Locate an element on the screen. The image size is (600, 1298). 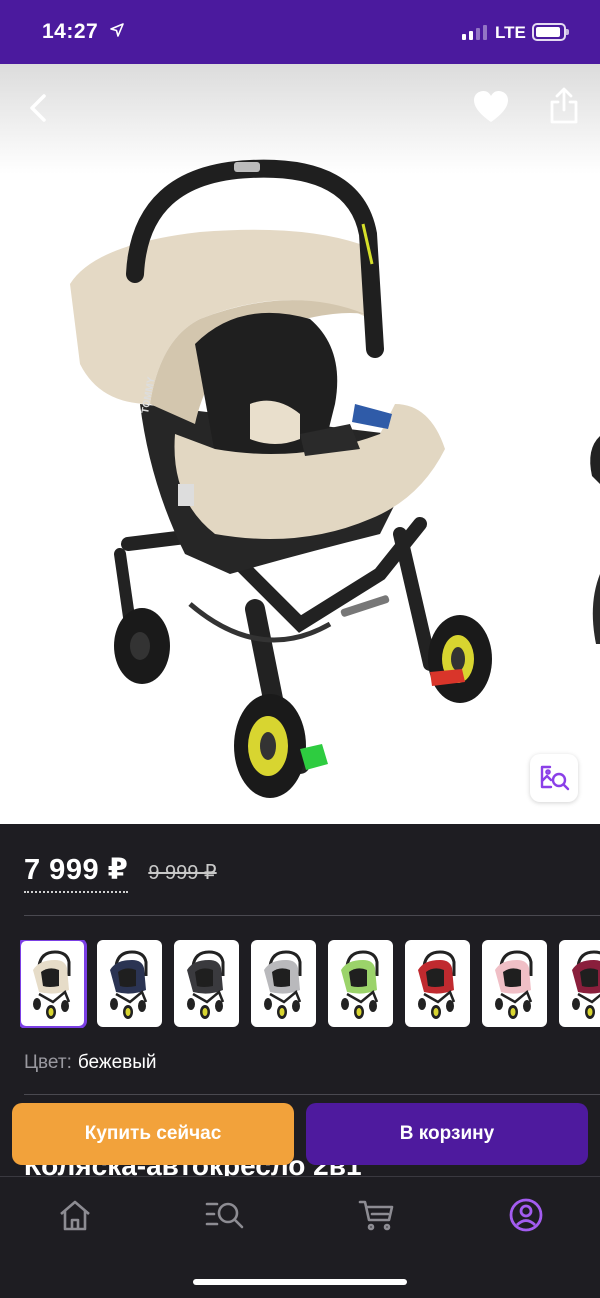
share-button is located at coordinates (564, 106).